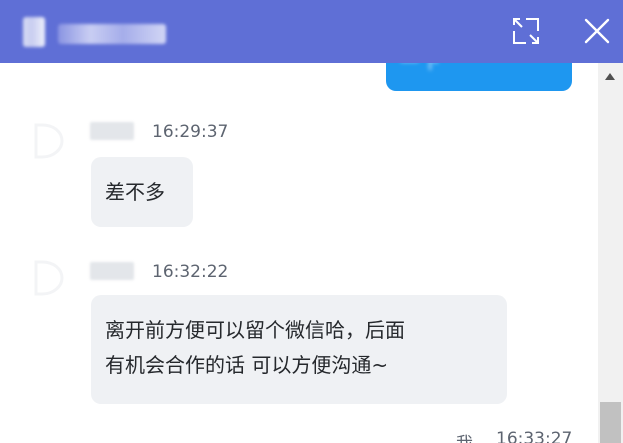 The height and width of the screenshot is (443, 623). What do you see at coordinates (311, 31) in the screenshot?
I see `title-bar` at bounding box center [311, 31].